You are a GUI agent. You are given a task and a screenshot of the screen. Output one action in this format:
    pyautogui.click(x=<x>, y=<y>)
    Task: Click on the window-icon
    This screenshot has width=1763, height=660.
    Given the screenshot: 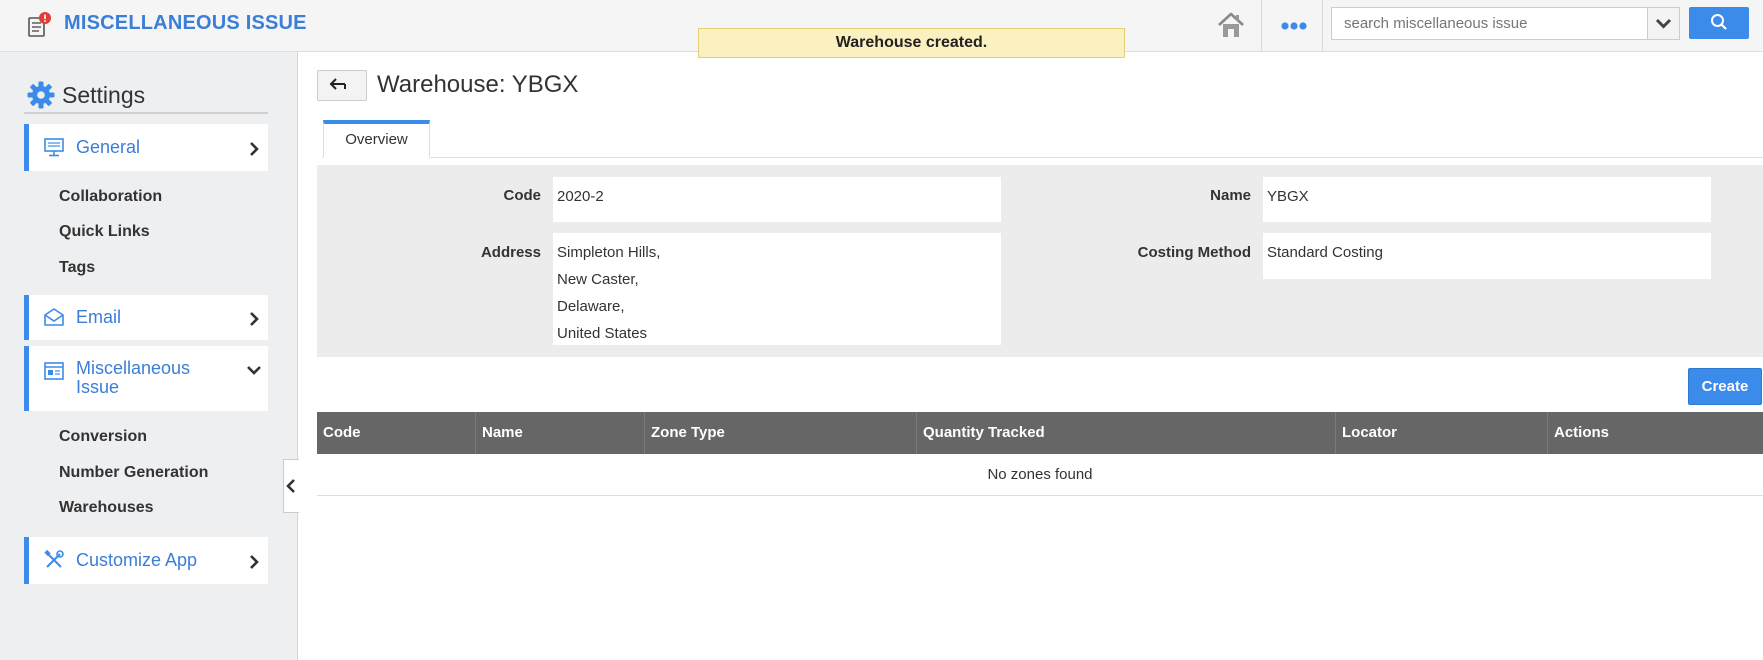 What is the action you would take?
    pyautogui.click(x=54, y=371)
    